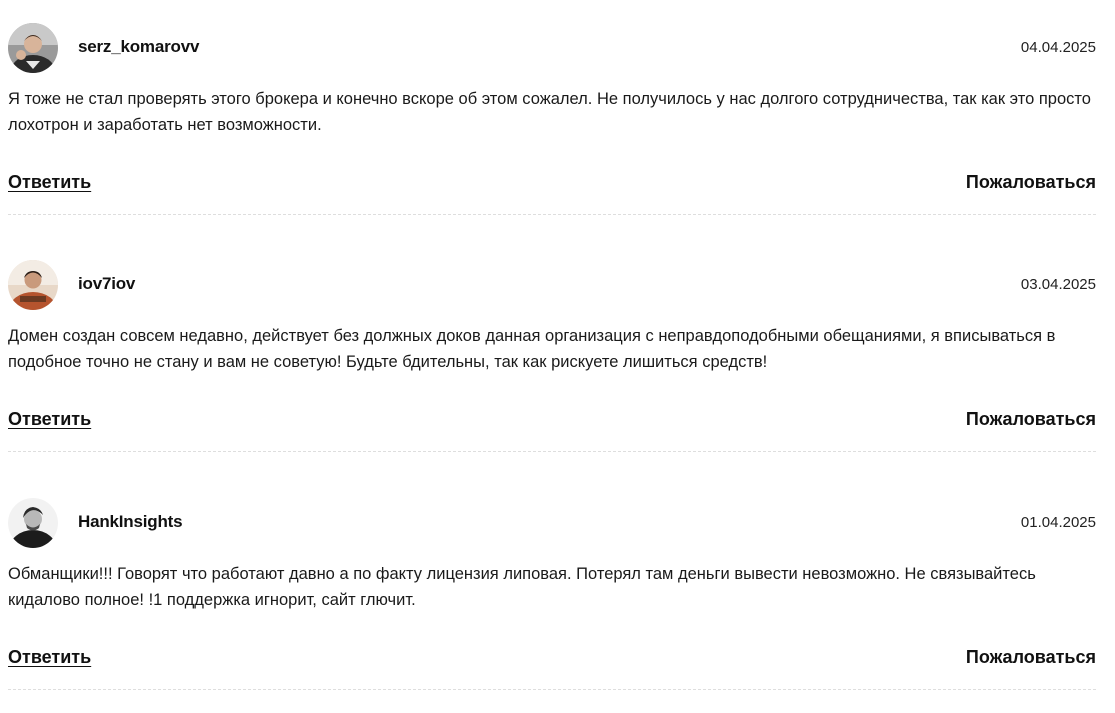 Image resolution: width=1115 pixels, height=713 pixels. Describe the element at coordinates (552, 285) in the screenshot. I see `comment-header: iov7iov 03.04.2025` at that location.